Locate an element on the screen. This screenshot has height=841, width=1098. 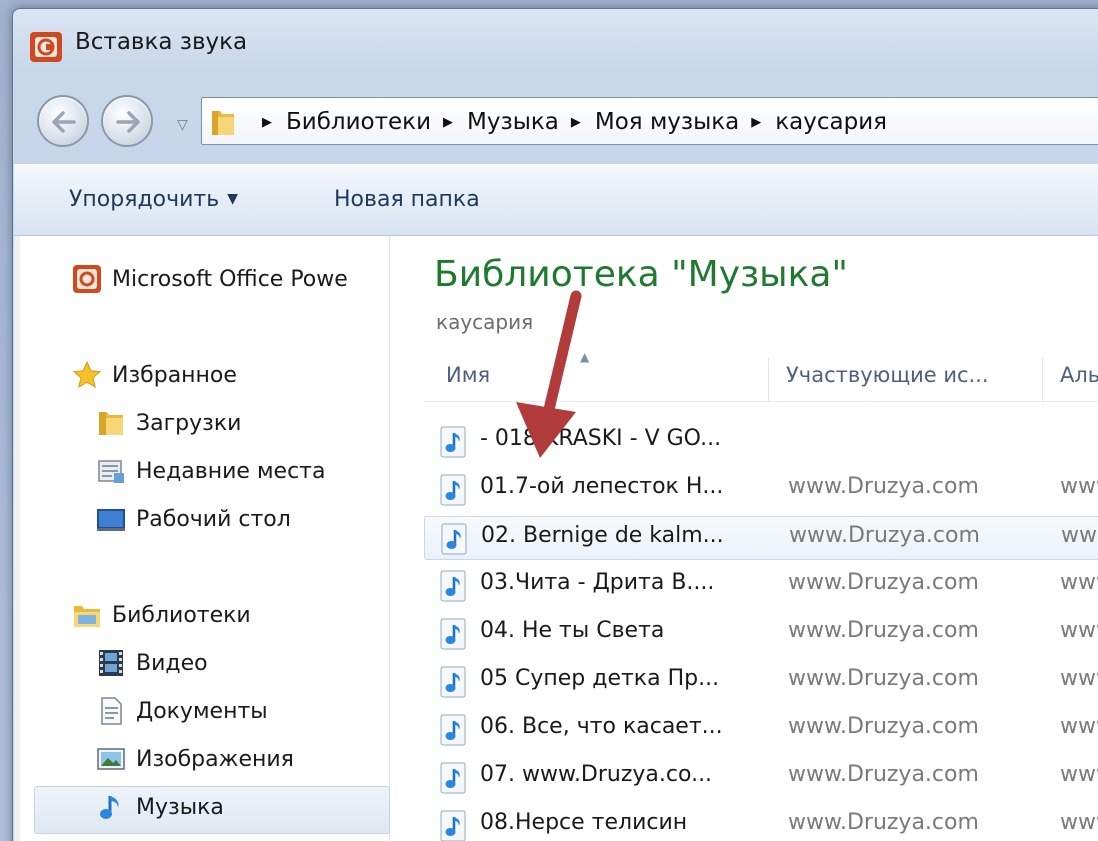
forward-arrow-icon is located at coordinates (128, 122).